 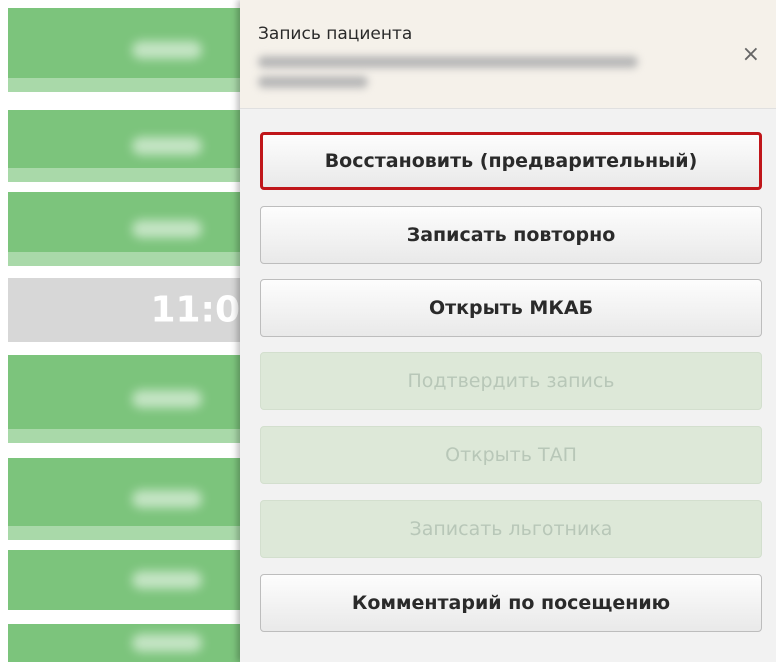 What do you see at coordinates (511, 381) in the screenshot?
I see `confirm-booking-button: Подтвердить запись` at bounding box center [511, 381].